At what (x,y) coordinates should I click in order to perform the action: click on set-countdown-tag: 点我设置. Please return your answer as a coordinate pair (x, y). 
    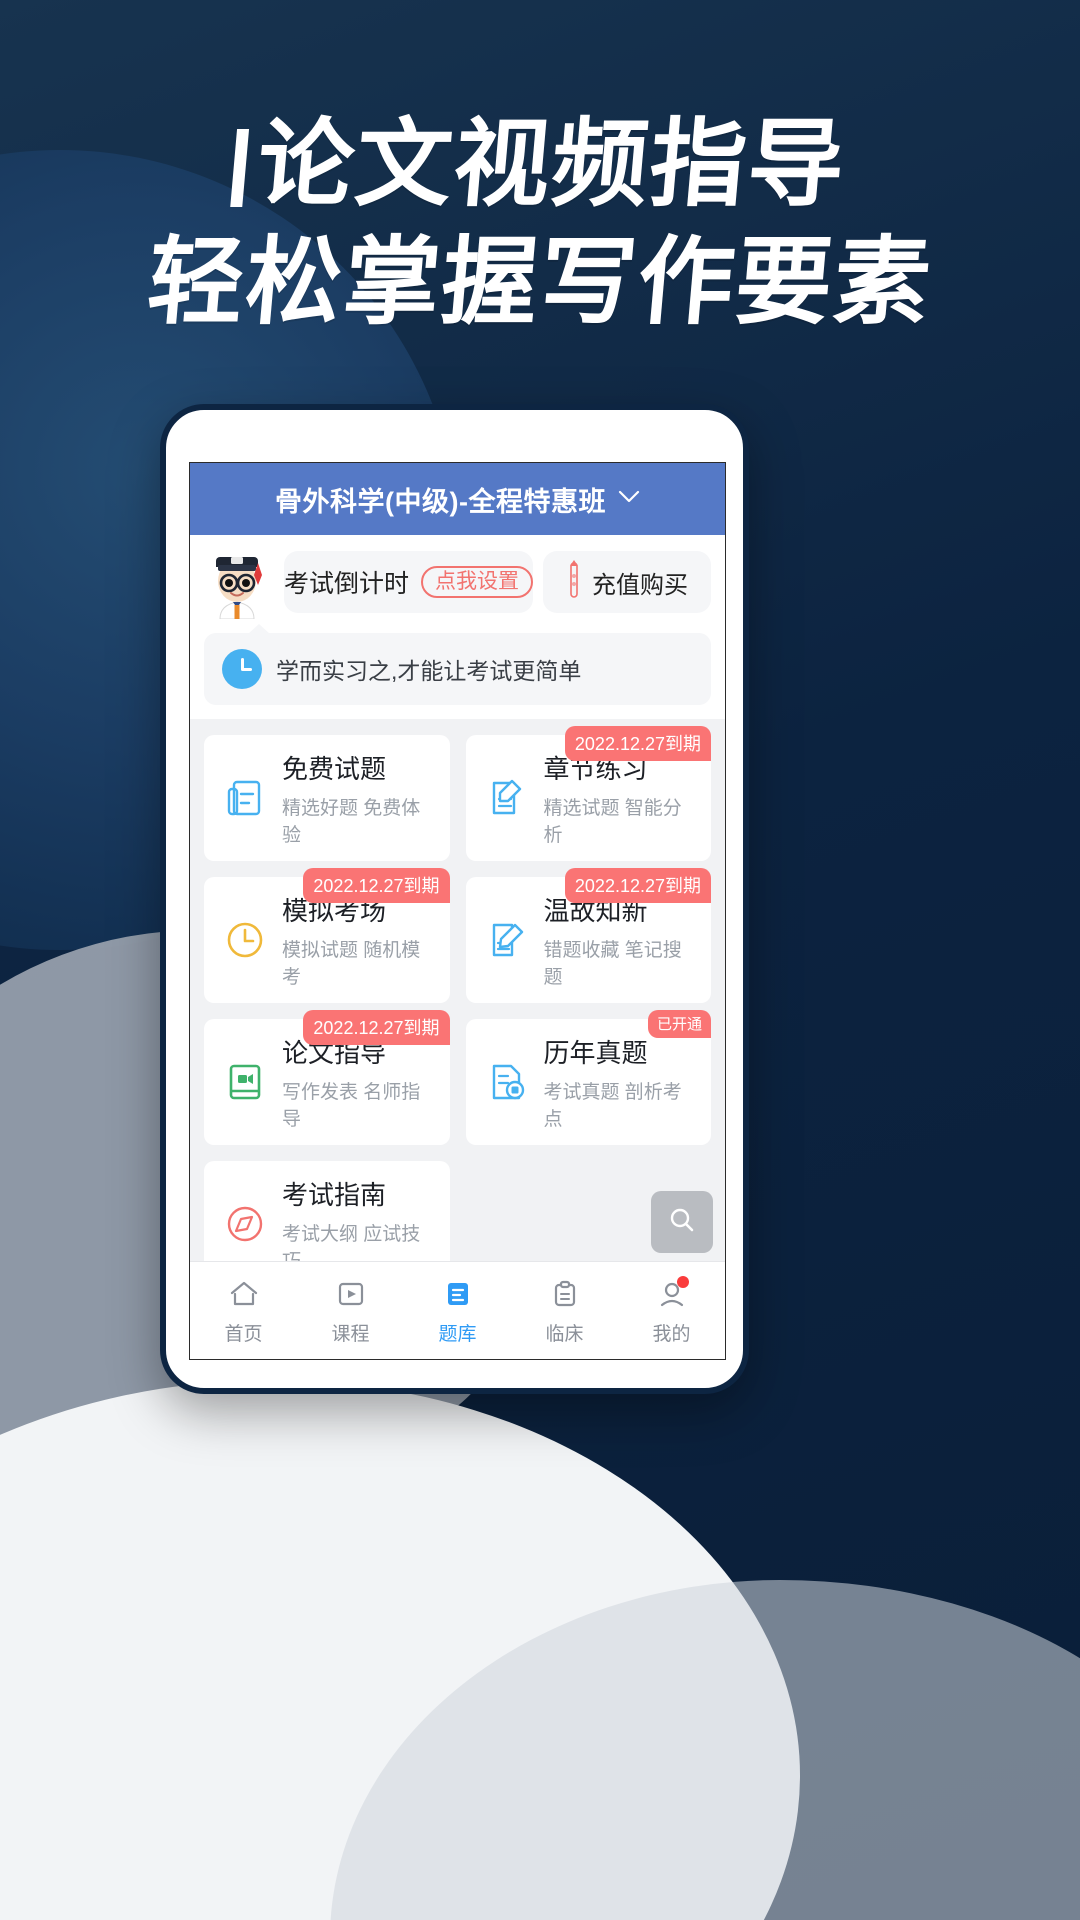
    Looking at the image, I should click on (477, 582).